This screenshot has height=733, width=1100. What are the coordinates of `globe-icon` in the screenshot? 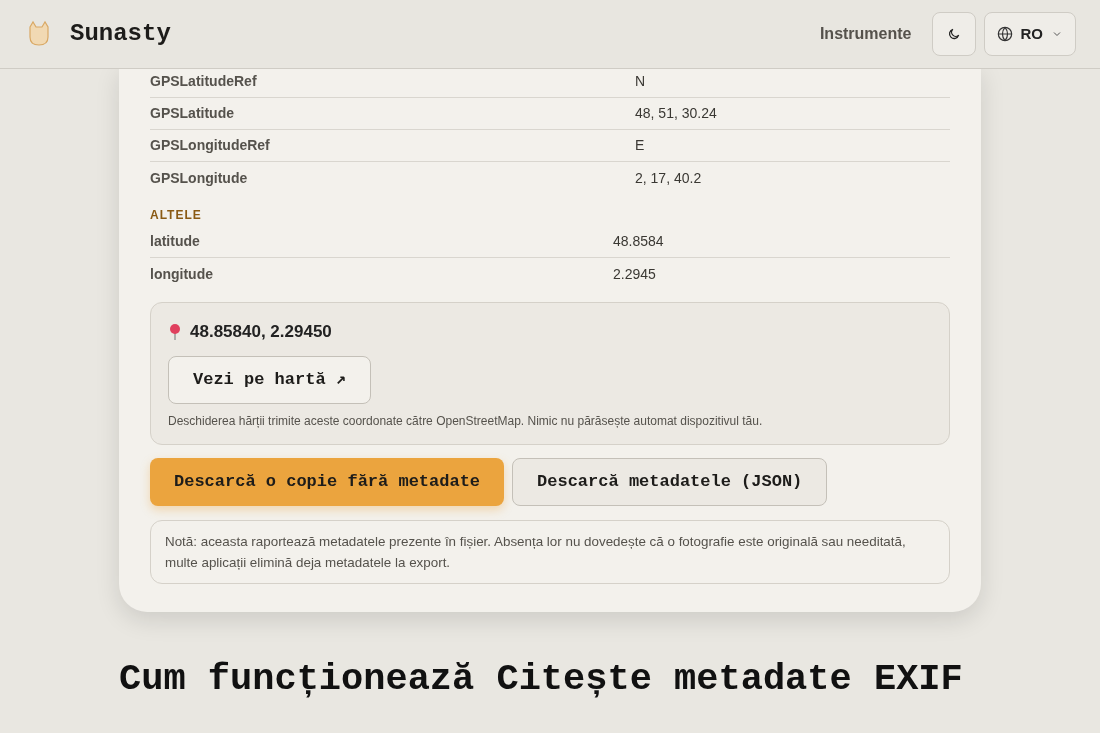 It's located at (1004, 34).